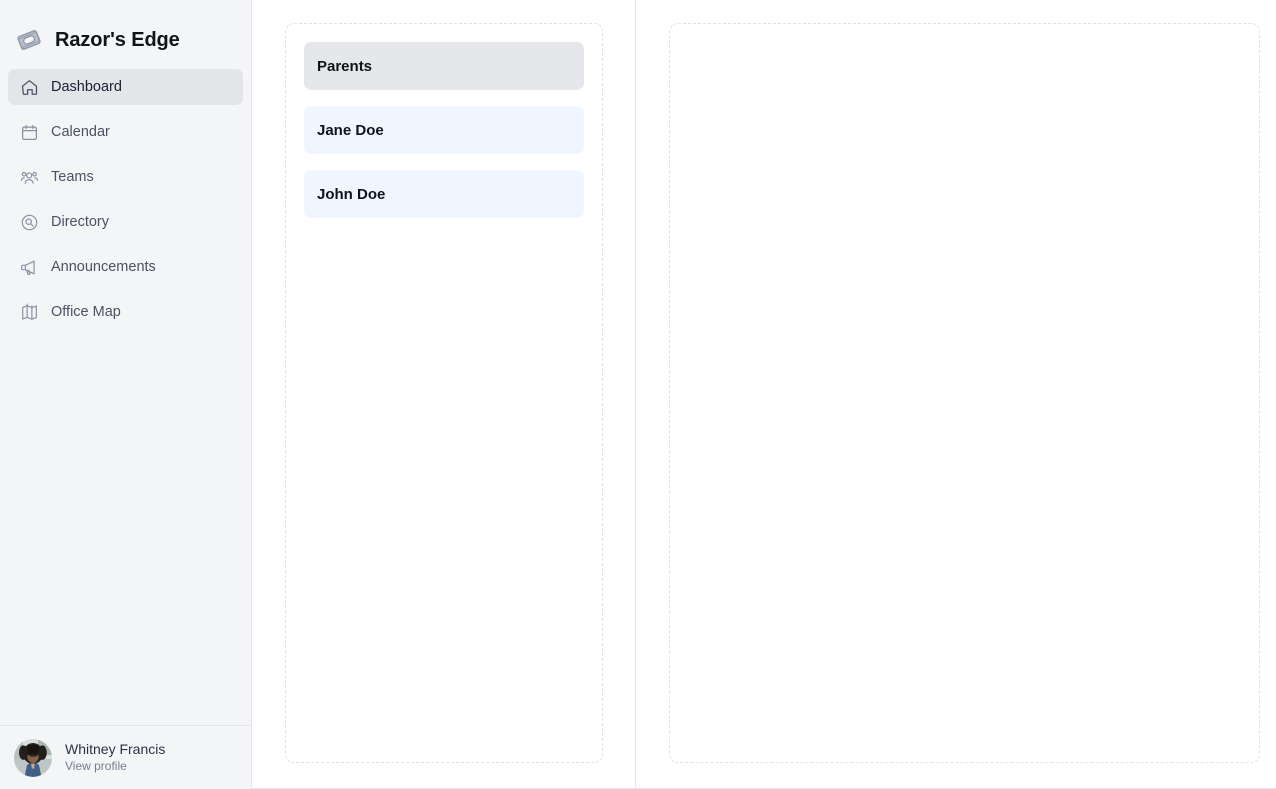 The height and width of the screenshot is (789, 1276). I want to click on sidebar-item-label: Calendar, so click(80, 131).